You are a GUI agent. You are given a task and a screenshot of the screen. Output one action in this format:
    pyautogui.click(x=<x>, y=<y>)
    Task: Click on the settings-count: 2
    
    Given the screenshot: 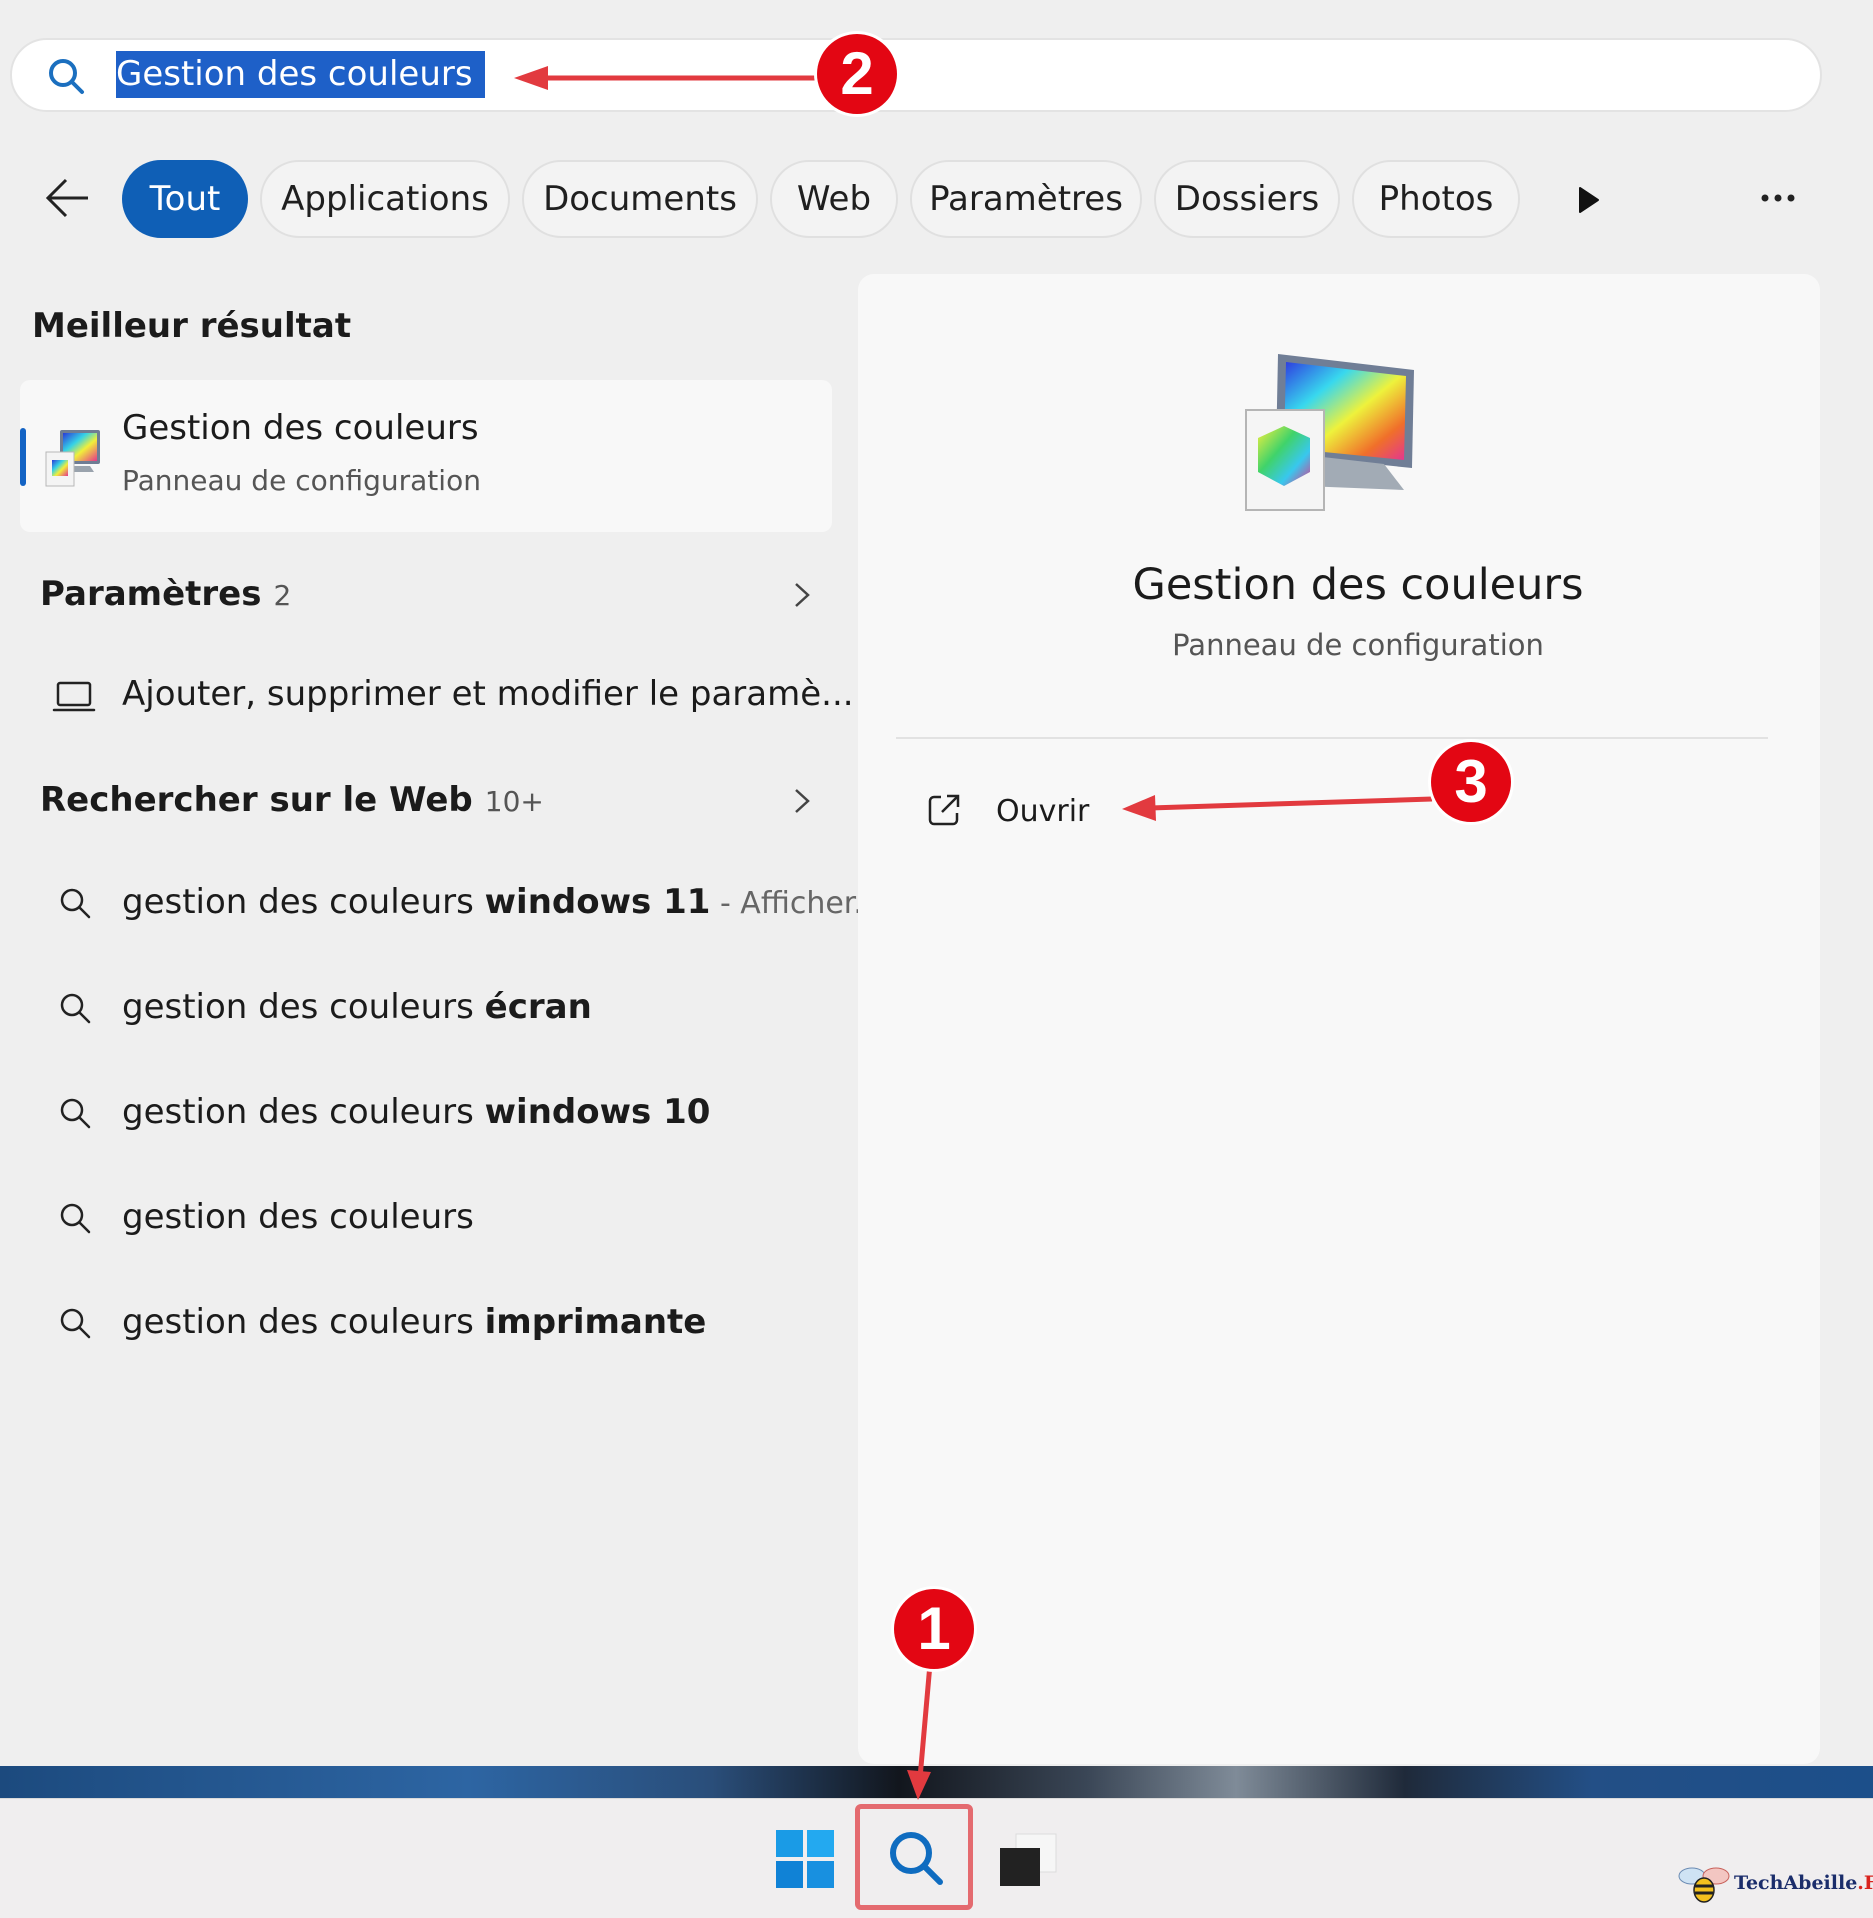 What is the action you would take?
    pyautogui.click(x=282, y=595)
    